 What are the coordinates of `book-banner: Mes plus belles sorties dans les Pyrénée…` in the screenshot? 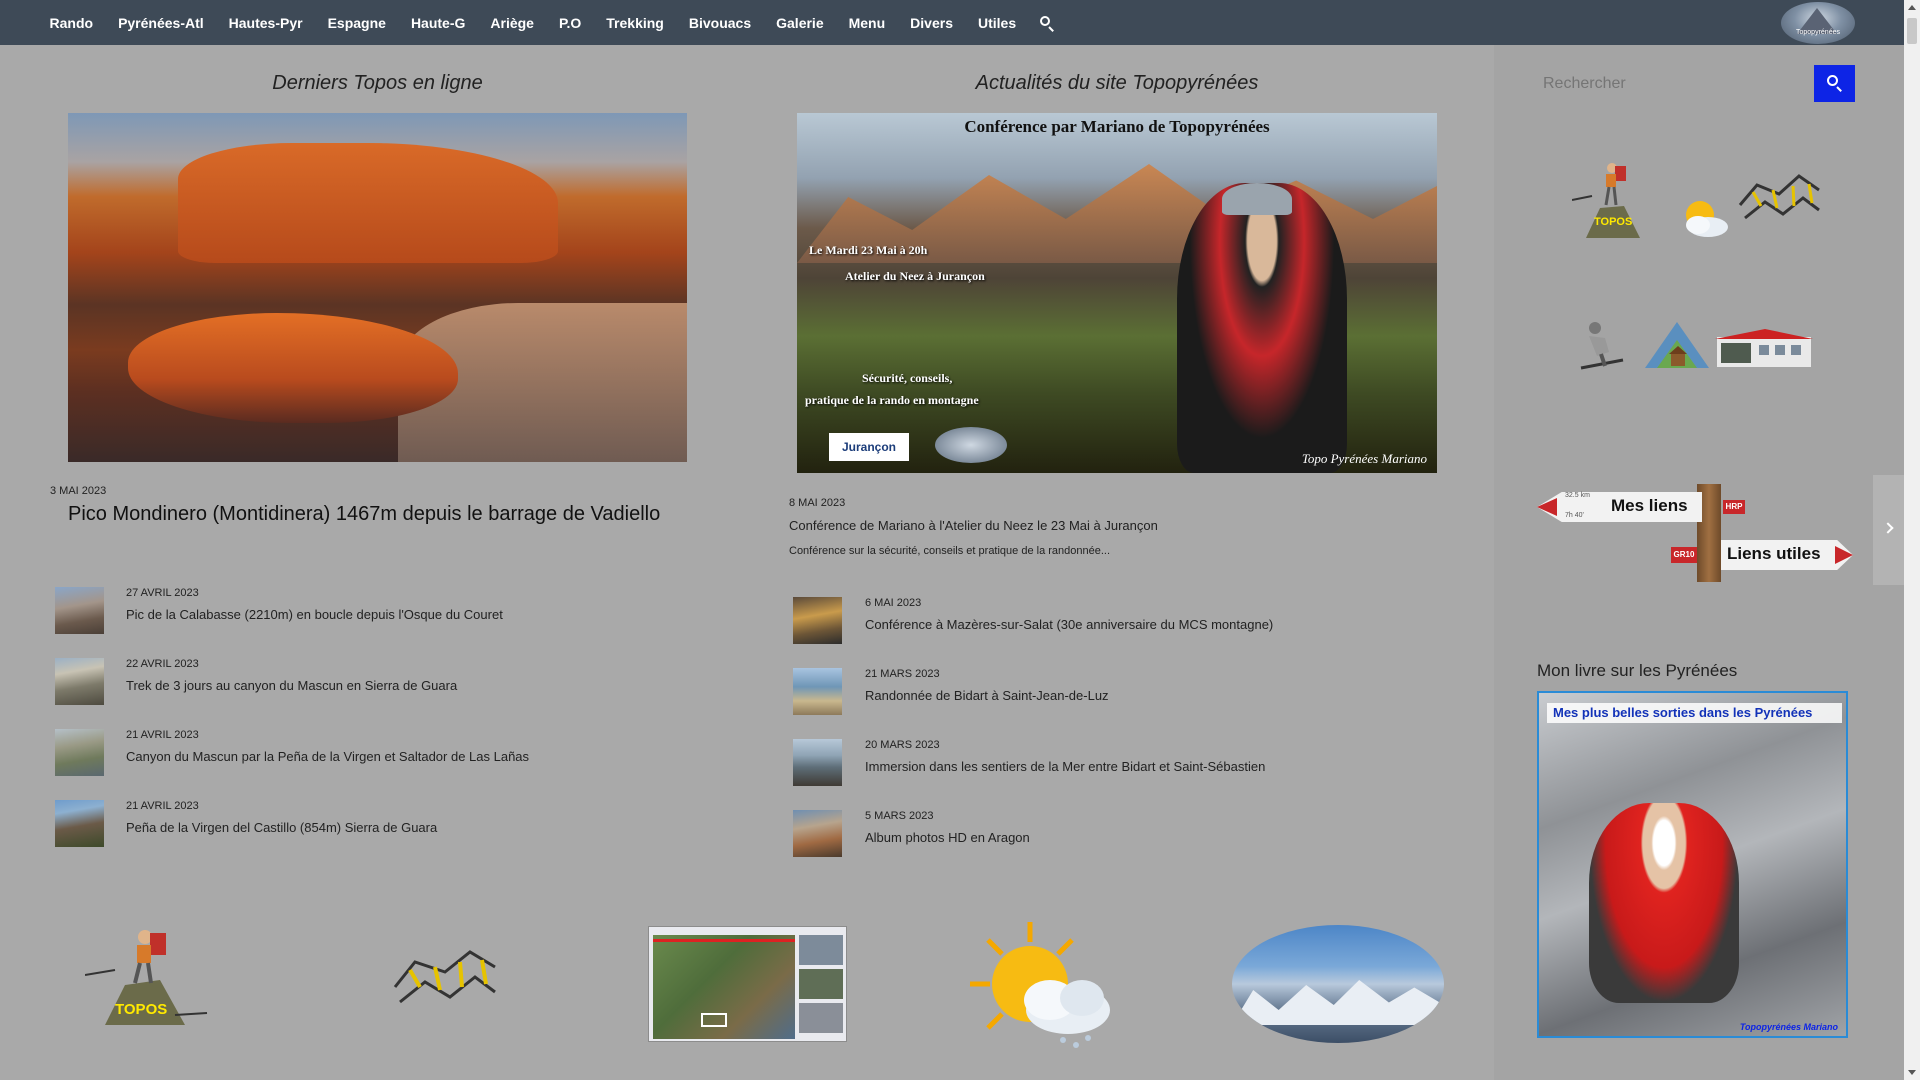 It's located at (1694, 713).